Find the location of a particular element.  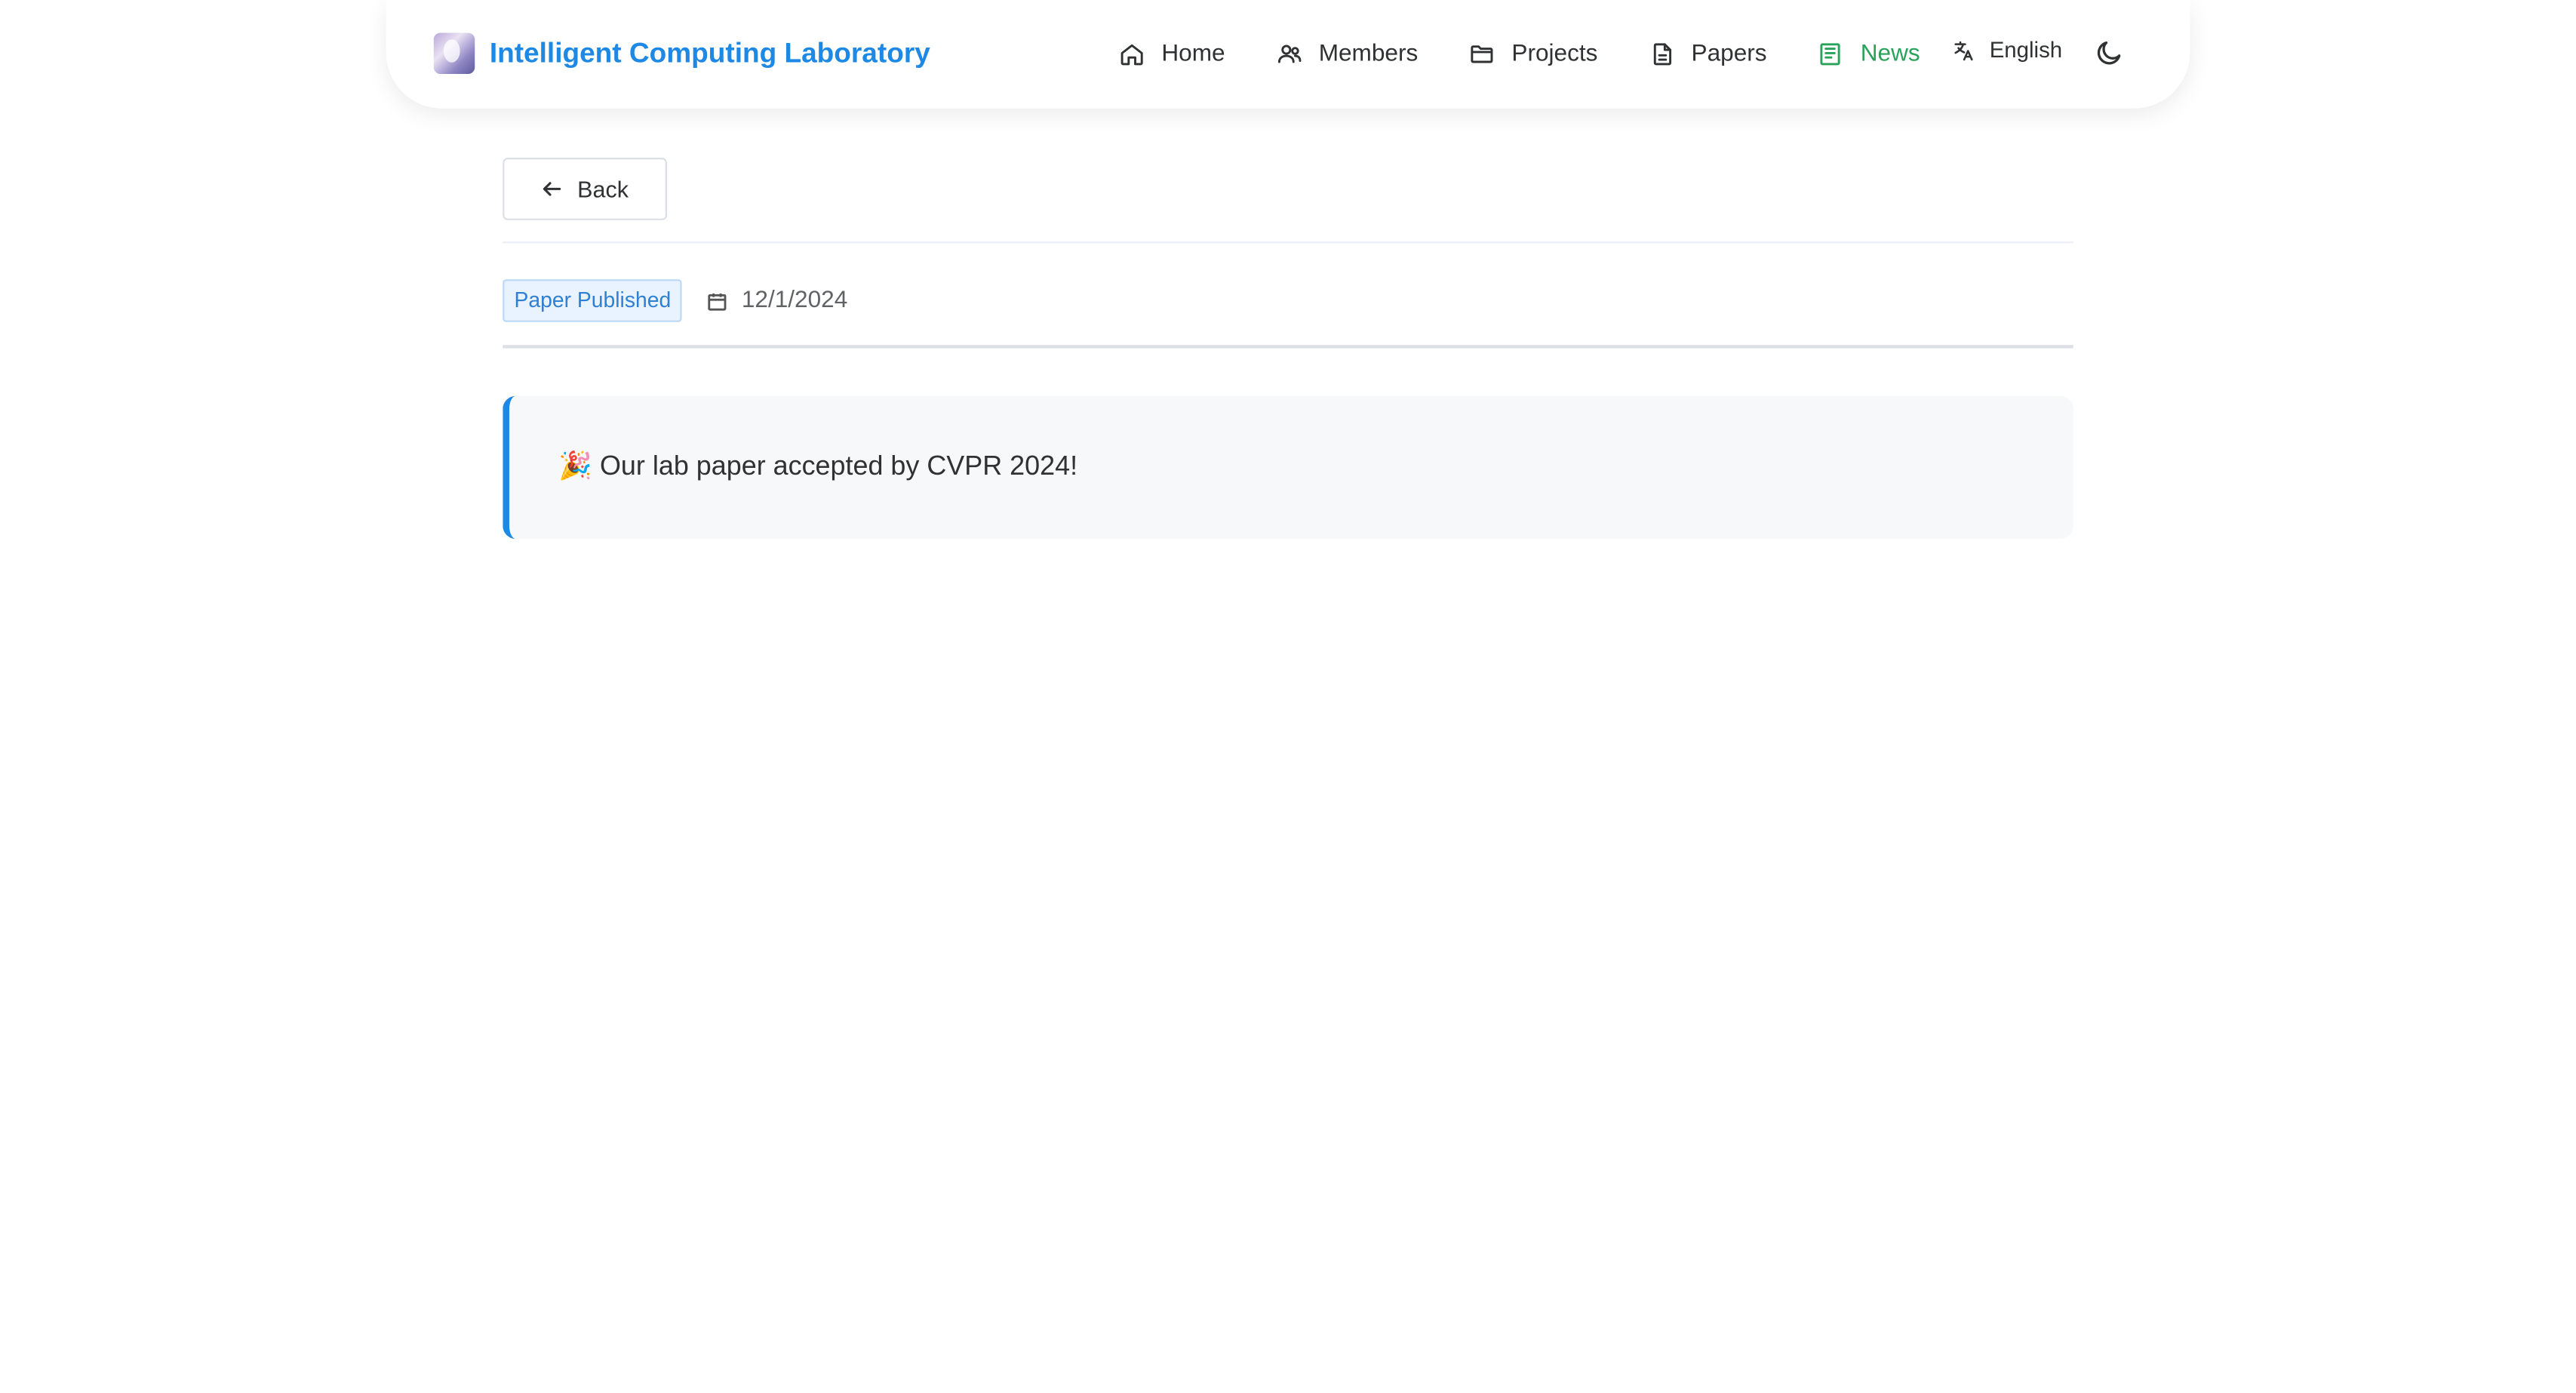

back-button: Back is located at coordinates (585, 189).